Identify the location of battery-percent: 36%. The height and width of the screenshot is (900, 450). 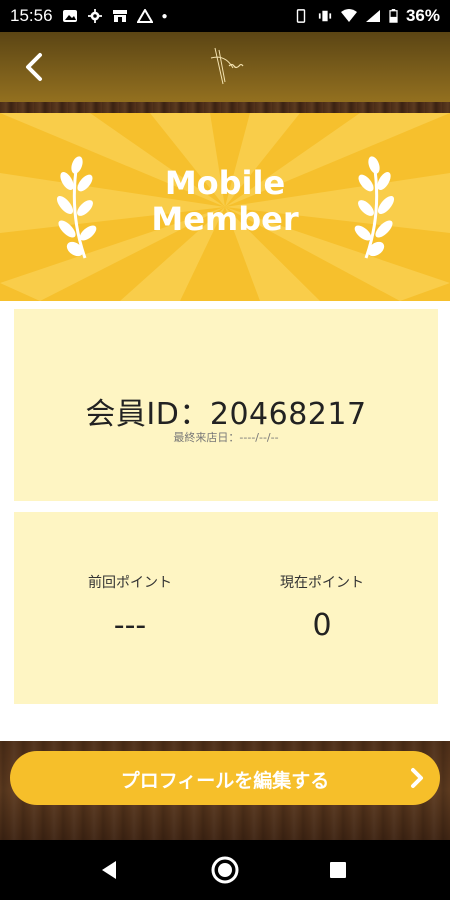
(422, 15).